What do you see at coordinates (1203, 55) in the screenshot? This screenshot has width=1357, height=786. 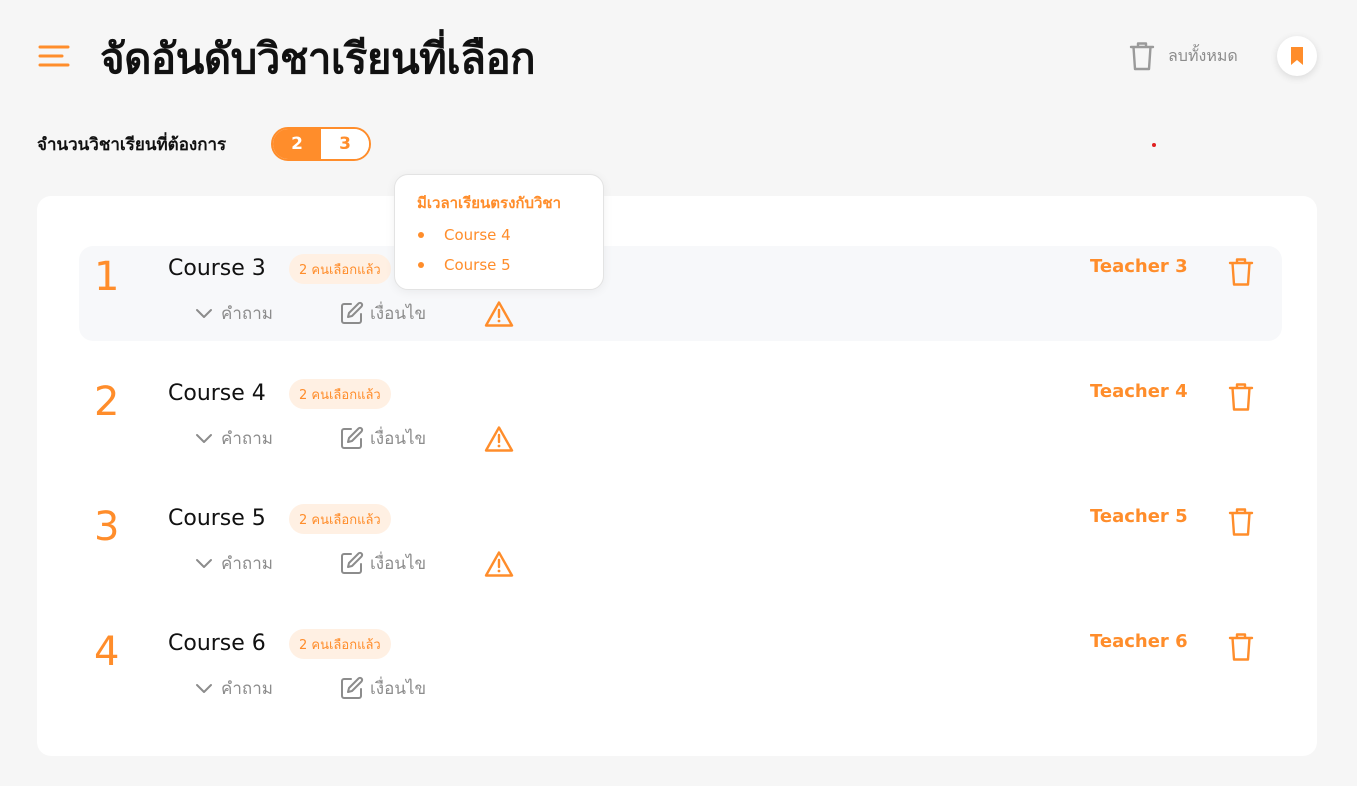 I see `clear-all-label: ลบทั้งหมด` at bounding box center [1203, 55].